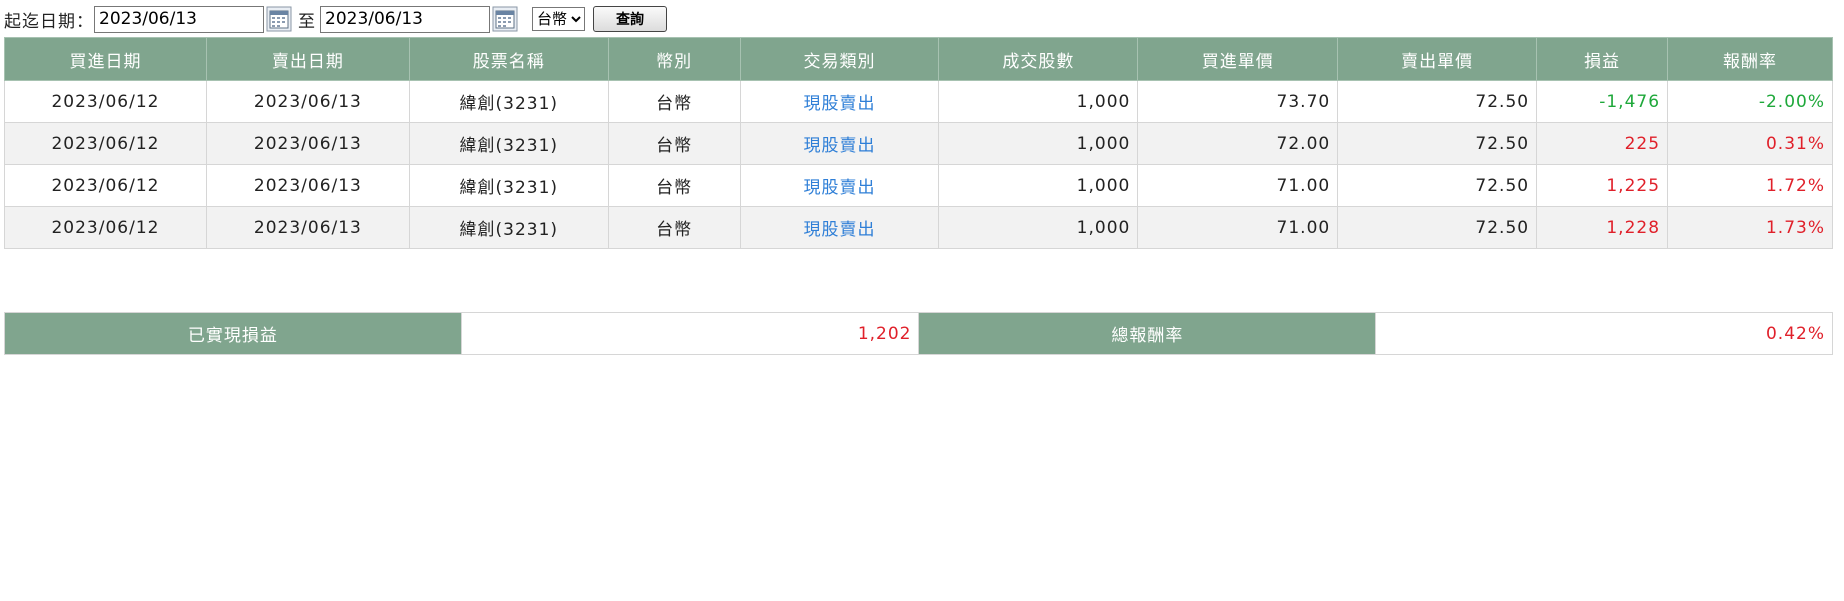 This screenshot has height=601, width=1844. What do you see at coordinates (1604, 333) in the screenshot?
I see `total-roi-value: 0.42%` at bounding box center [1604, 333].